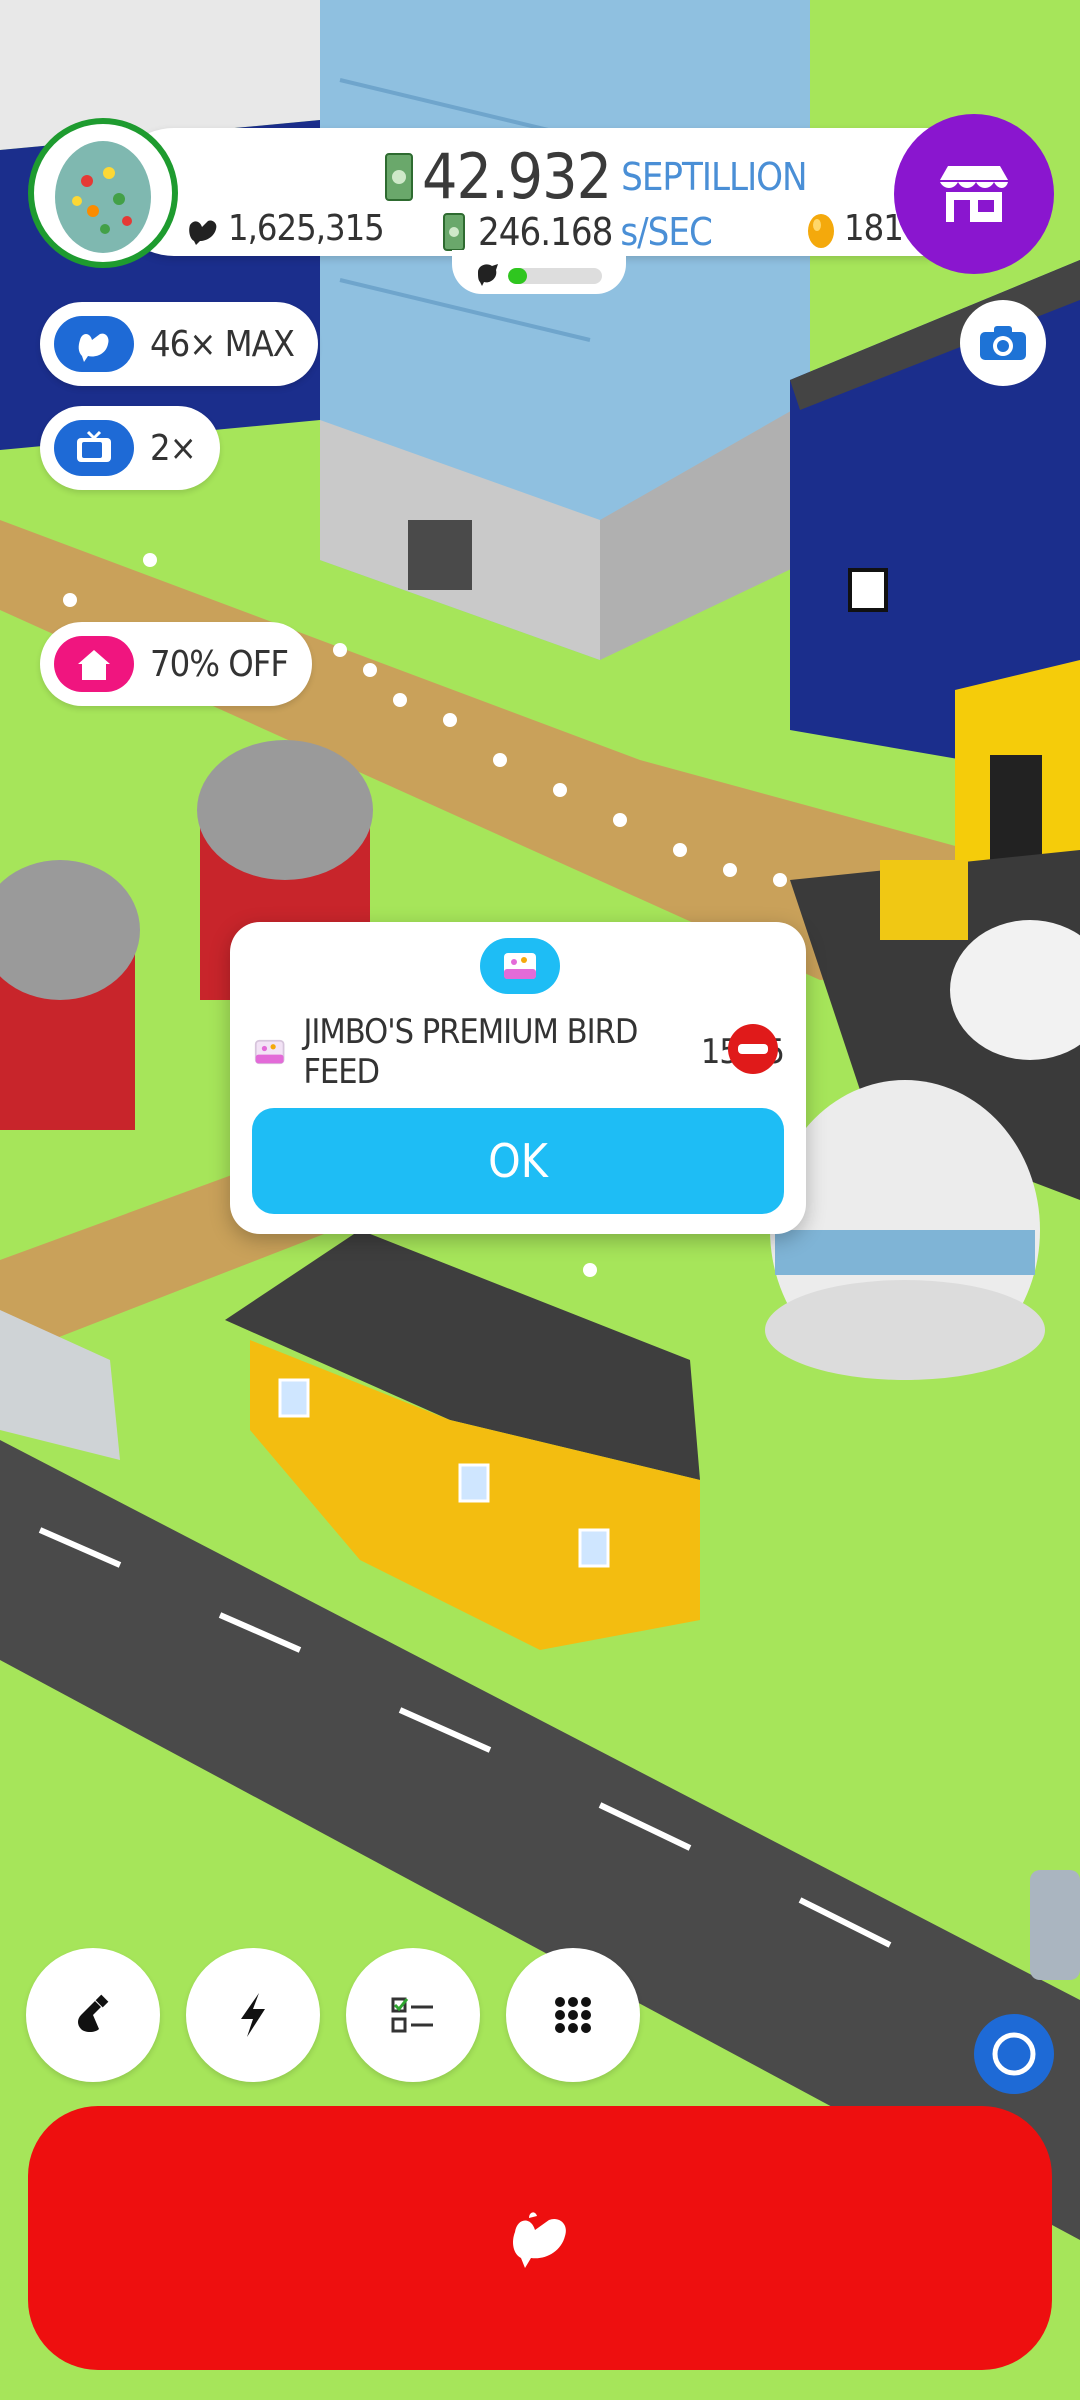  I want to click on chicken-silhouette-icon, so click(203, 232).